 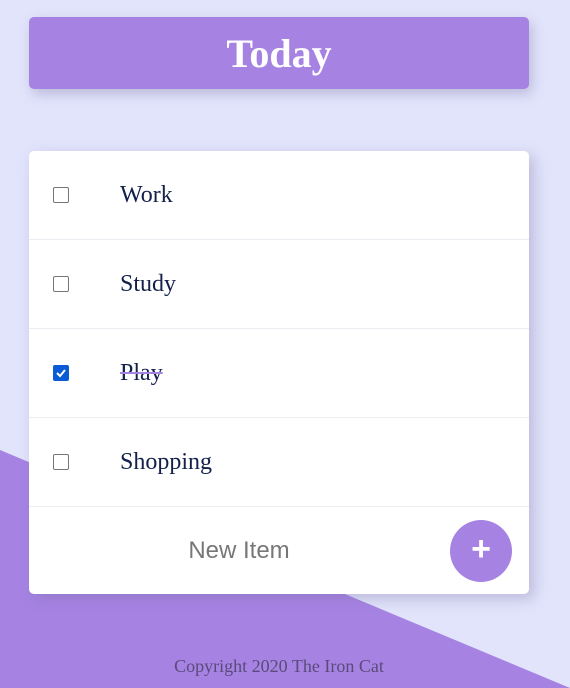 What do you see at coordinates (148, 283) in the screenshot?
I see `item-label: Study` at bounding box center [148, 283].